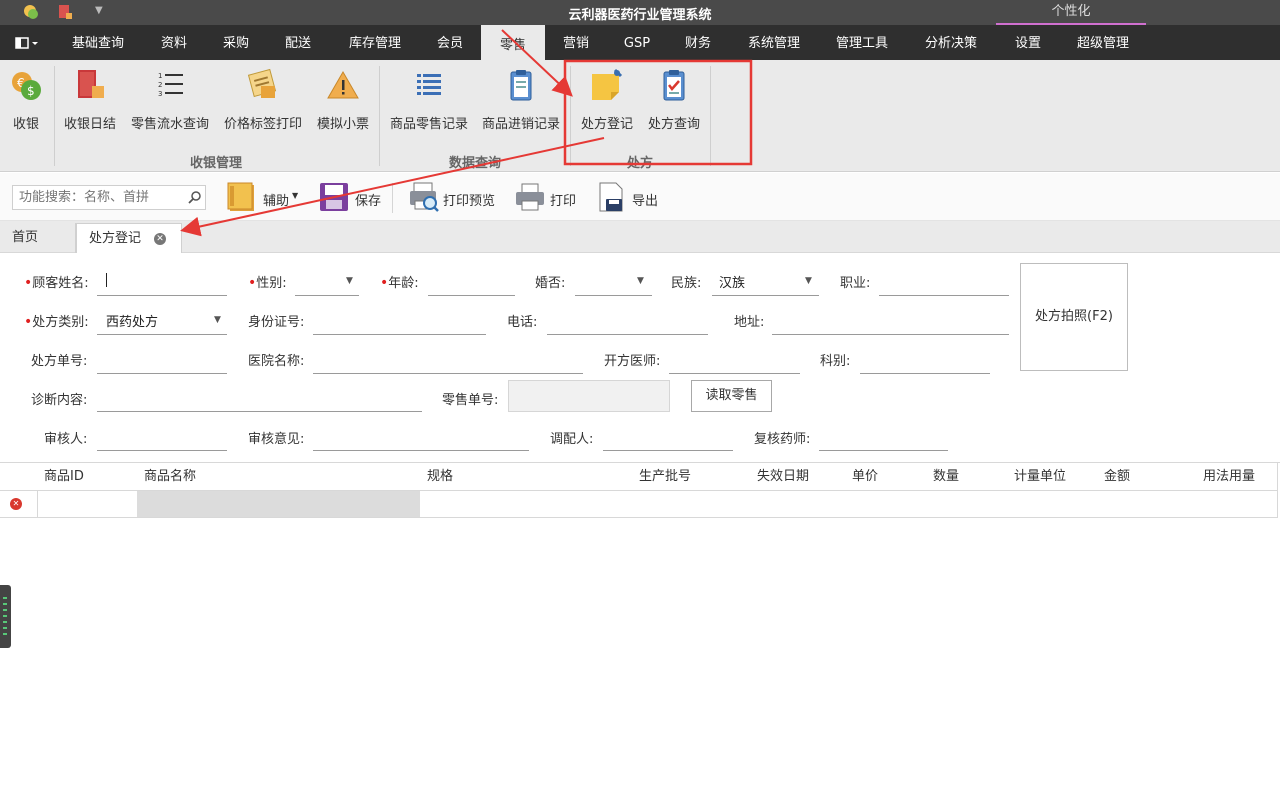  What do you see at coordinates (162, 334) in the screenshot?
I see `rx-type-select` at bounding box center [162, 334].